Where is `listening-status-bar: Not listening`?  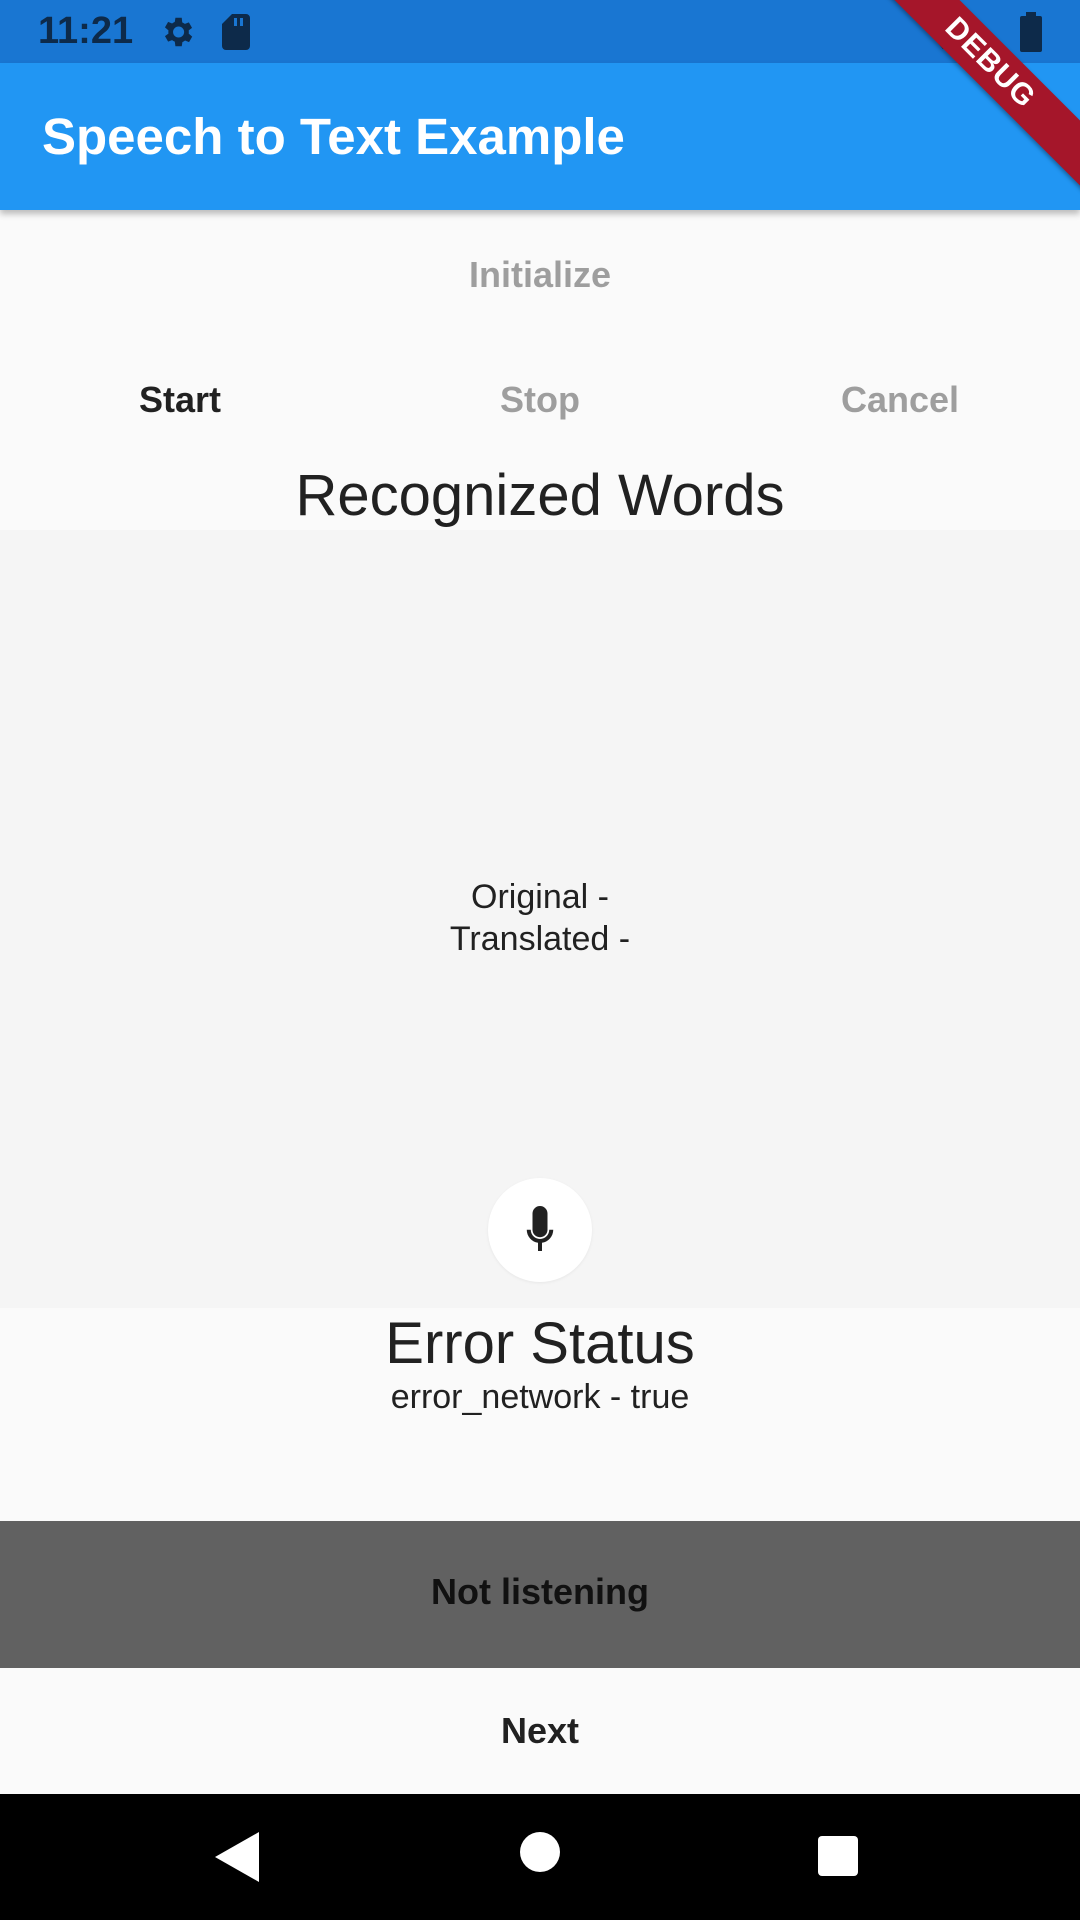
listening-status-bar: Not listening is located at coordinates (540, 1594).